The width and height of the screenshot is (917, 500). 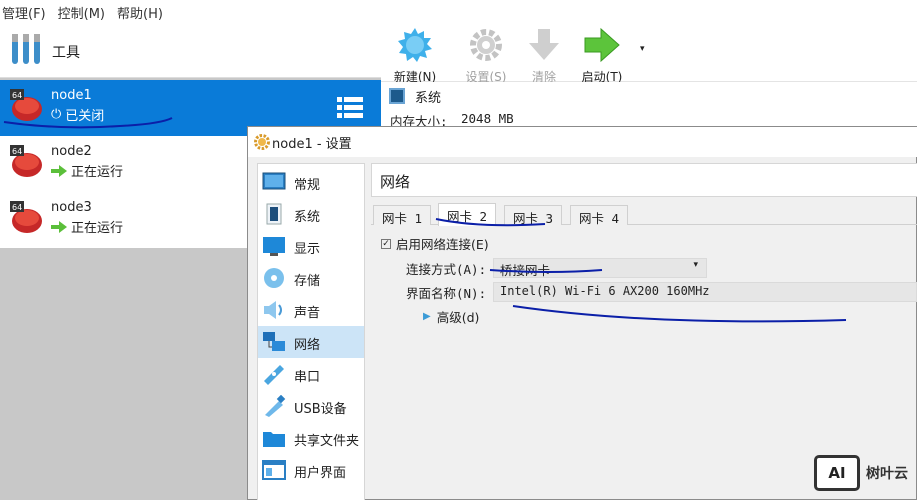 What do you see at coordinates (582, 142) in the screenshot?
I see `dialog-title-bar: node1 - 设置` at bounding box center [582, 142].